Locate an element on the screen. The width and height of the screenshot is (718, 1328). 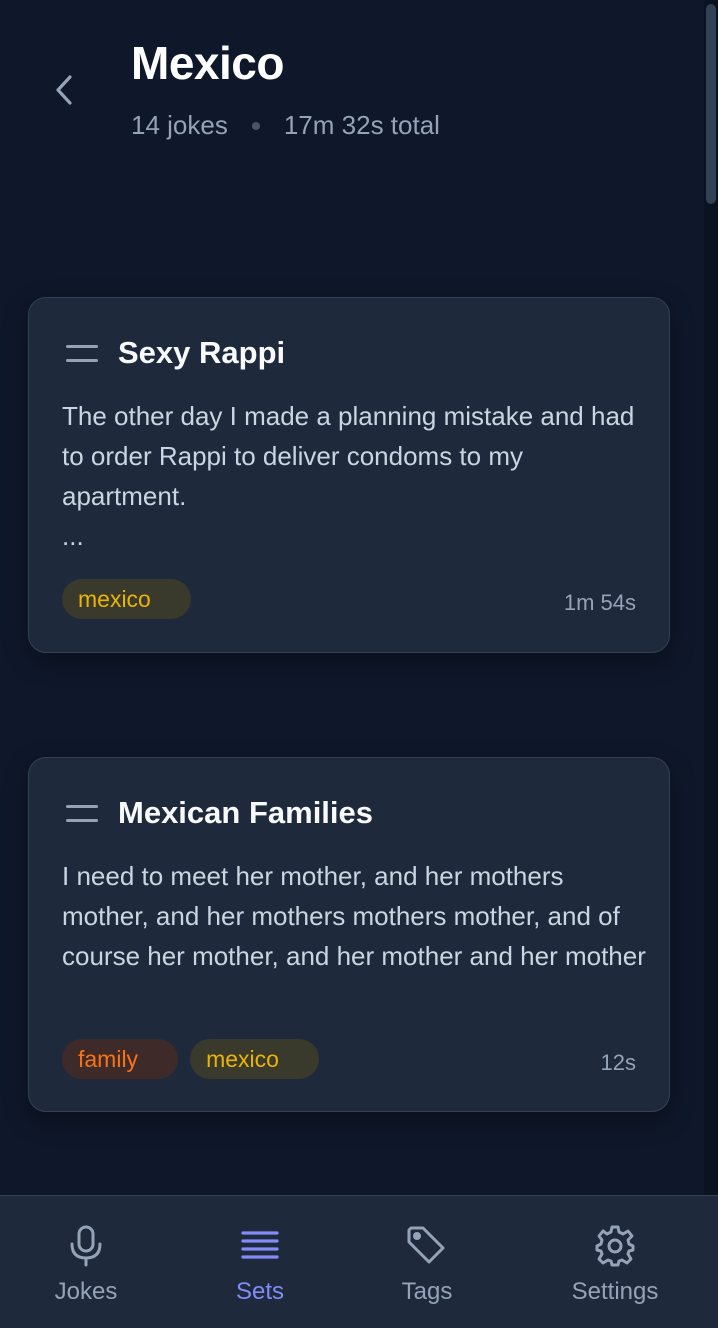
separator-dot is located at coordinates (255, 125).